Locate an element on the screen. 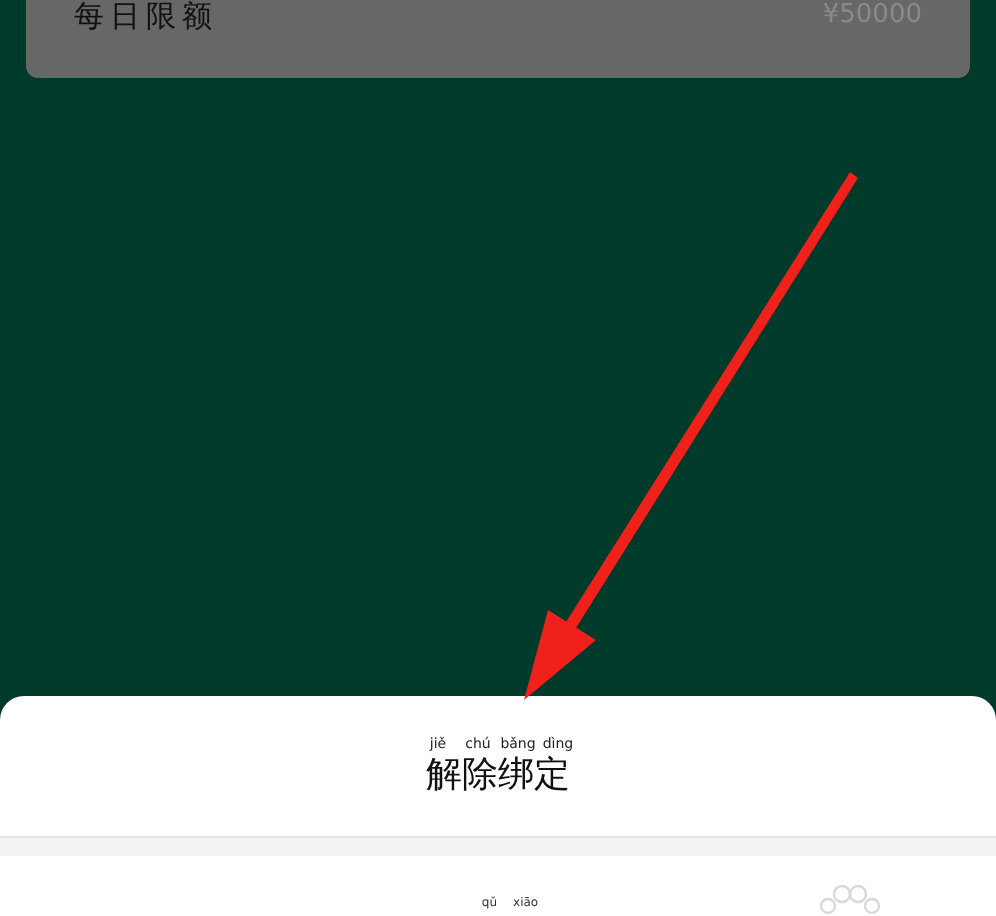 The image size is (996, 916). daily-limit-label: 每日限额 is located at coordinates (146, 16).